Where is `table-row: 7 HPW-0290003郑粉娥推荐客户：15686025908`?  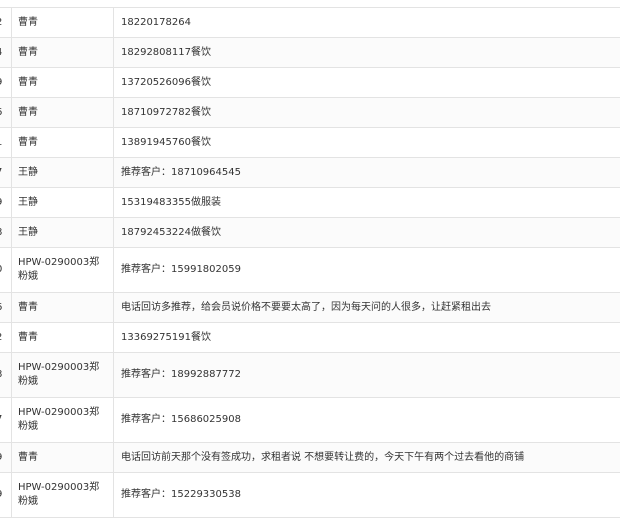
table-row: 7 HPW-0290003郑粉娥推荐客户：15686025908 is located at coordinates (310, 420).